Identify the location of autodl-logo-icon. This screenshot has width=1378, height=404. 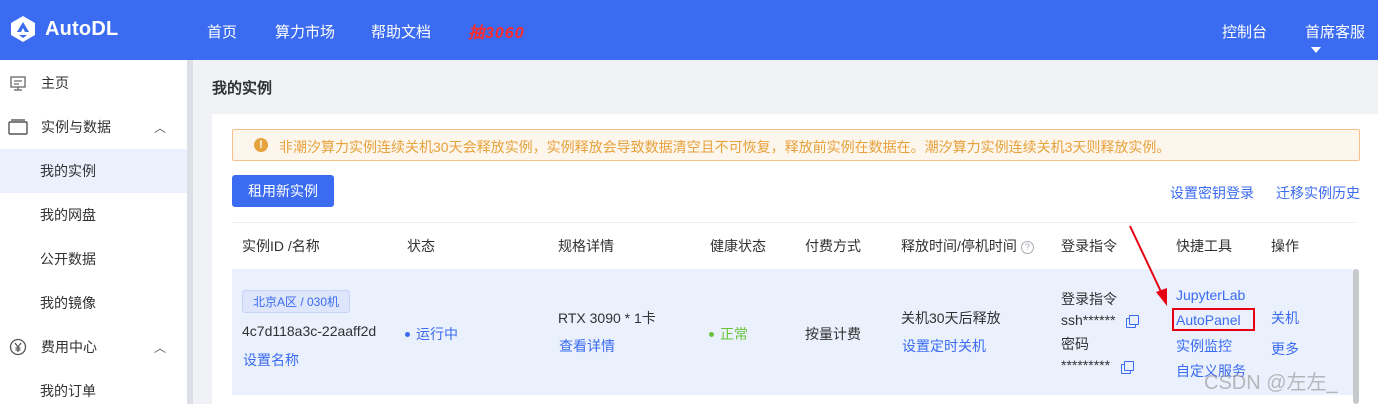
(23, 29).